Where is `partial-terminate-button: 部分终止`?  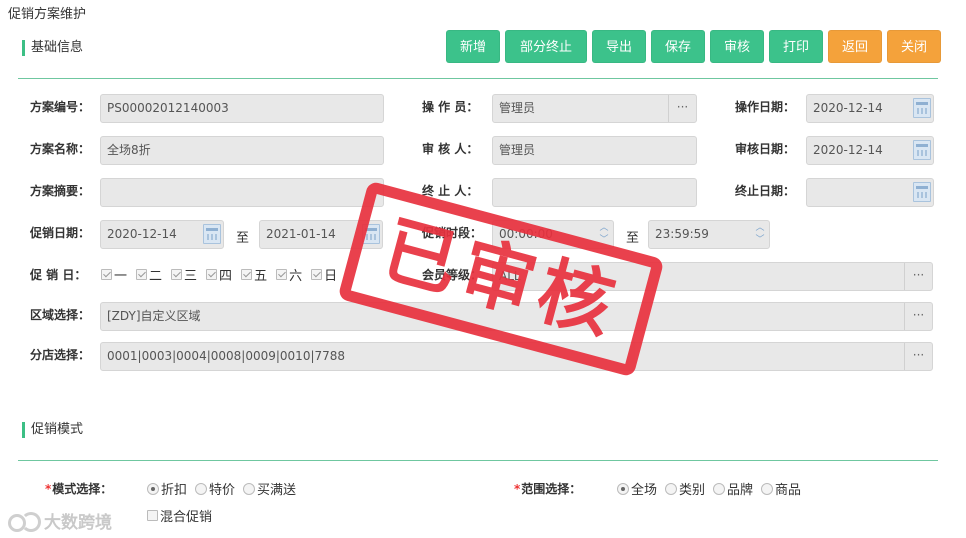
partial-terminate-button: 部分终止 is located at coordinates (546, 46).